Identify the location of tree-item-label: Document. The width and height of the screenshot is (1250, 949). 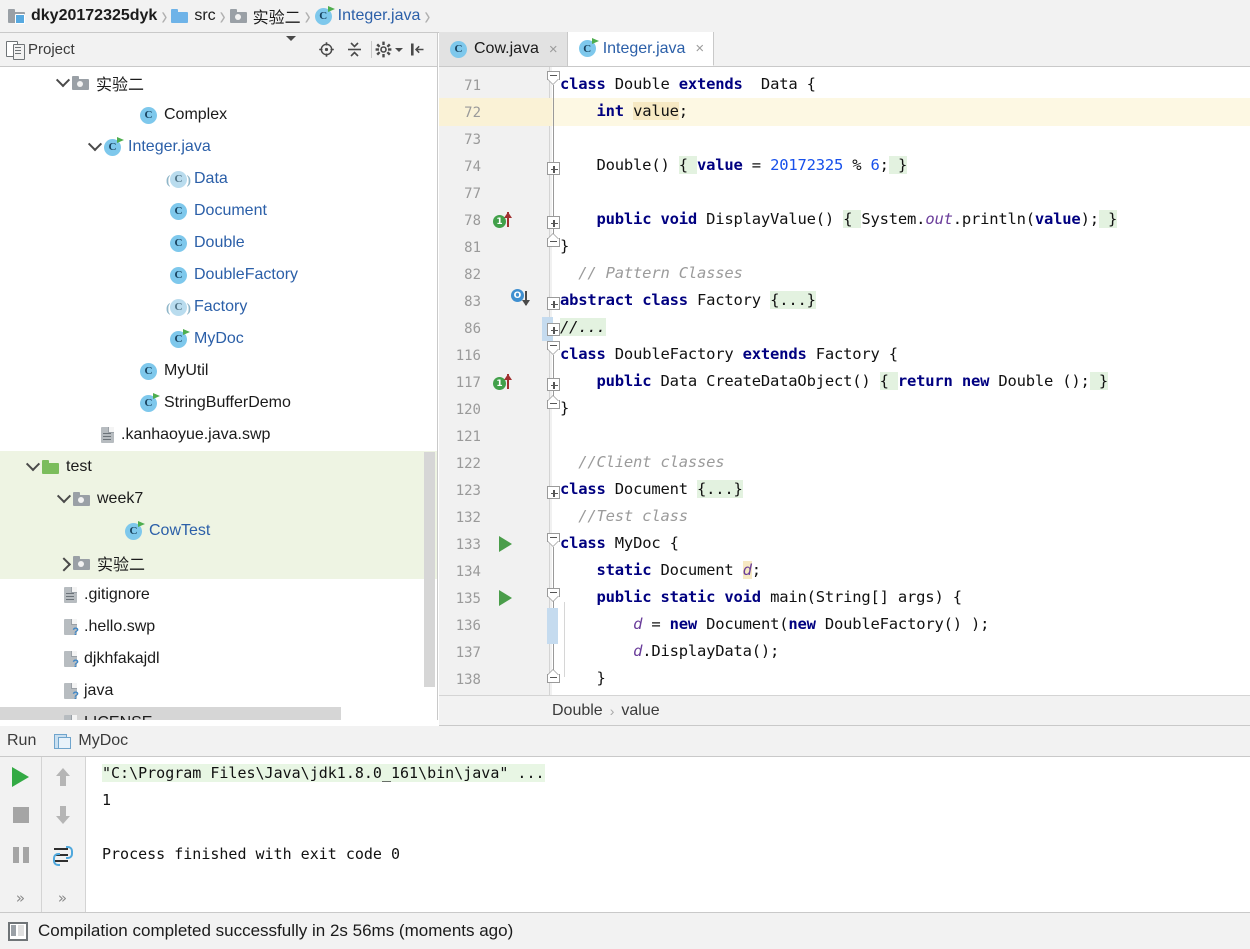
(230, 210).